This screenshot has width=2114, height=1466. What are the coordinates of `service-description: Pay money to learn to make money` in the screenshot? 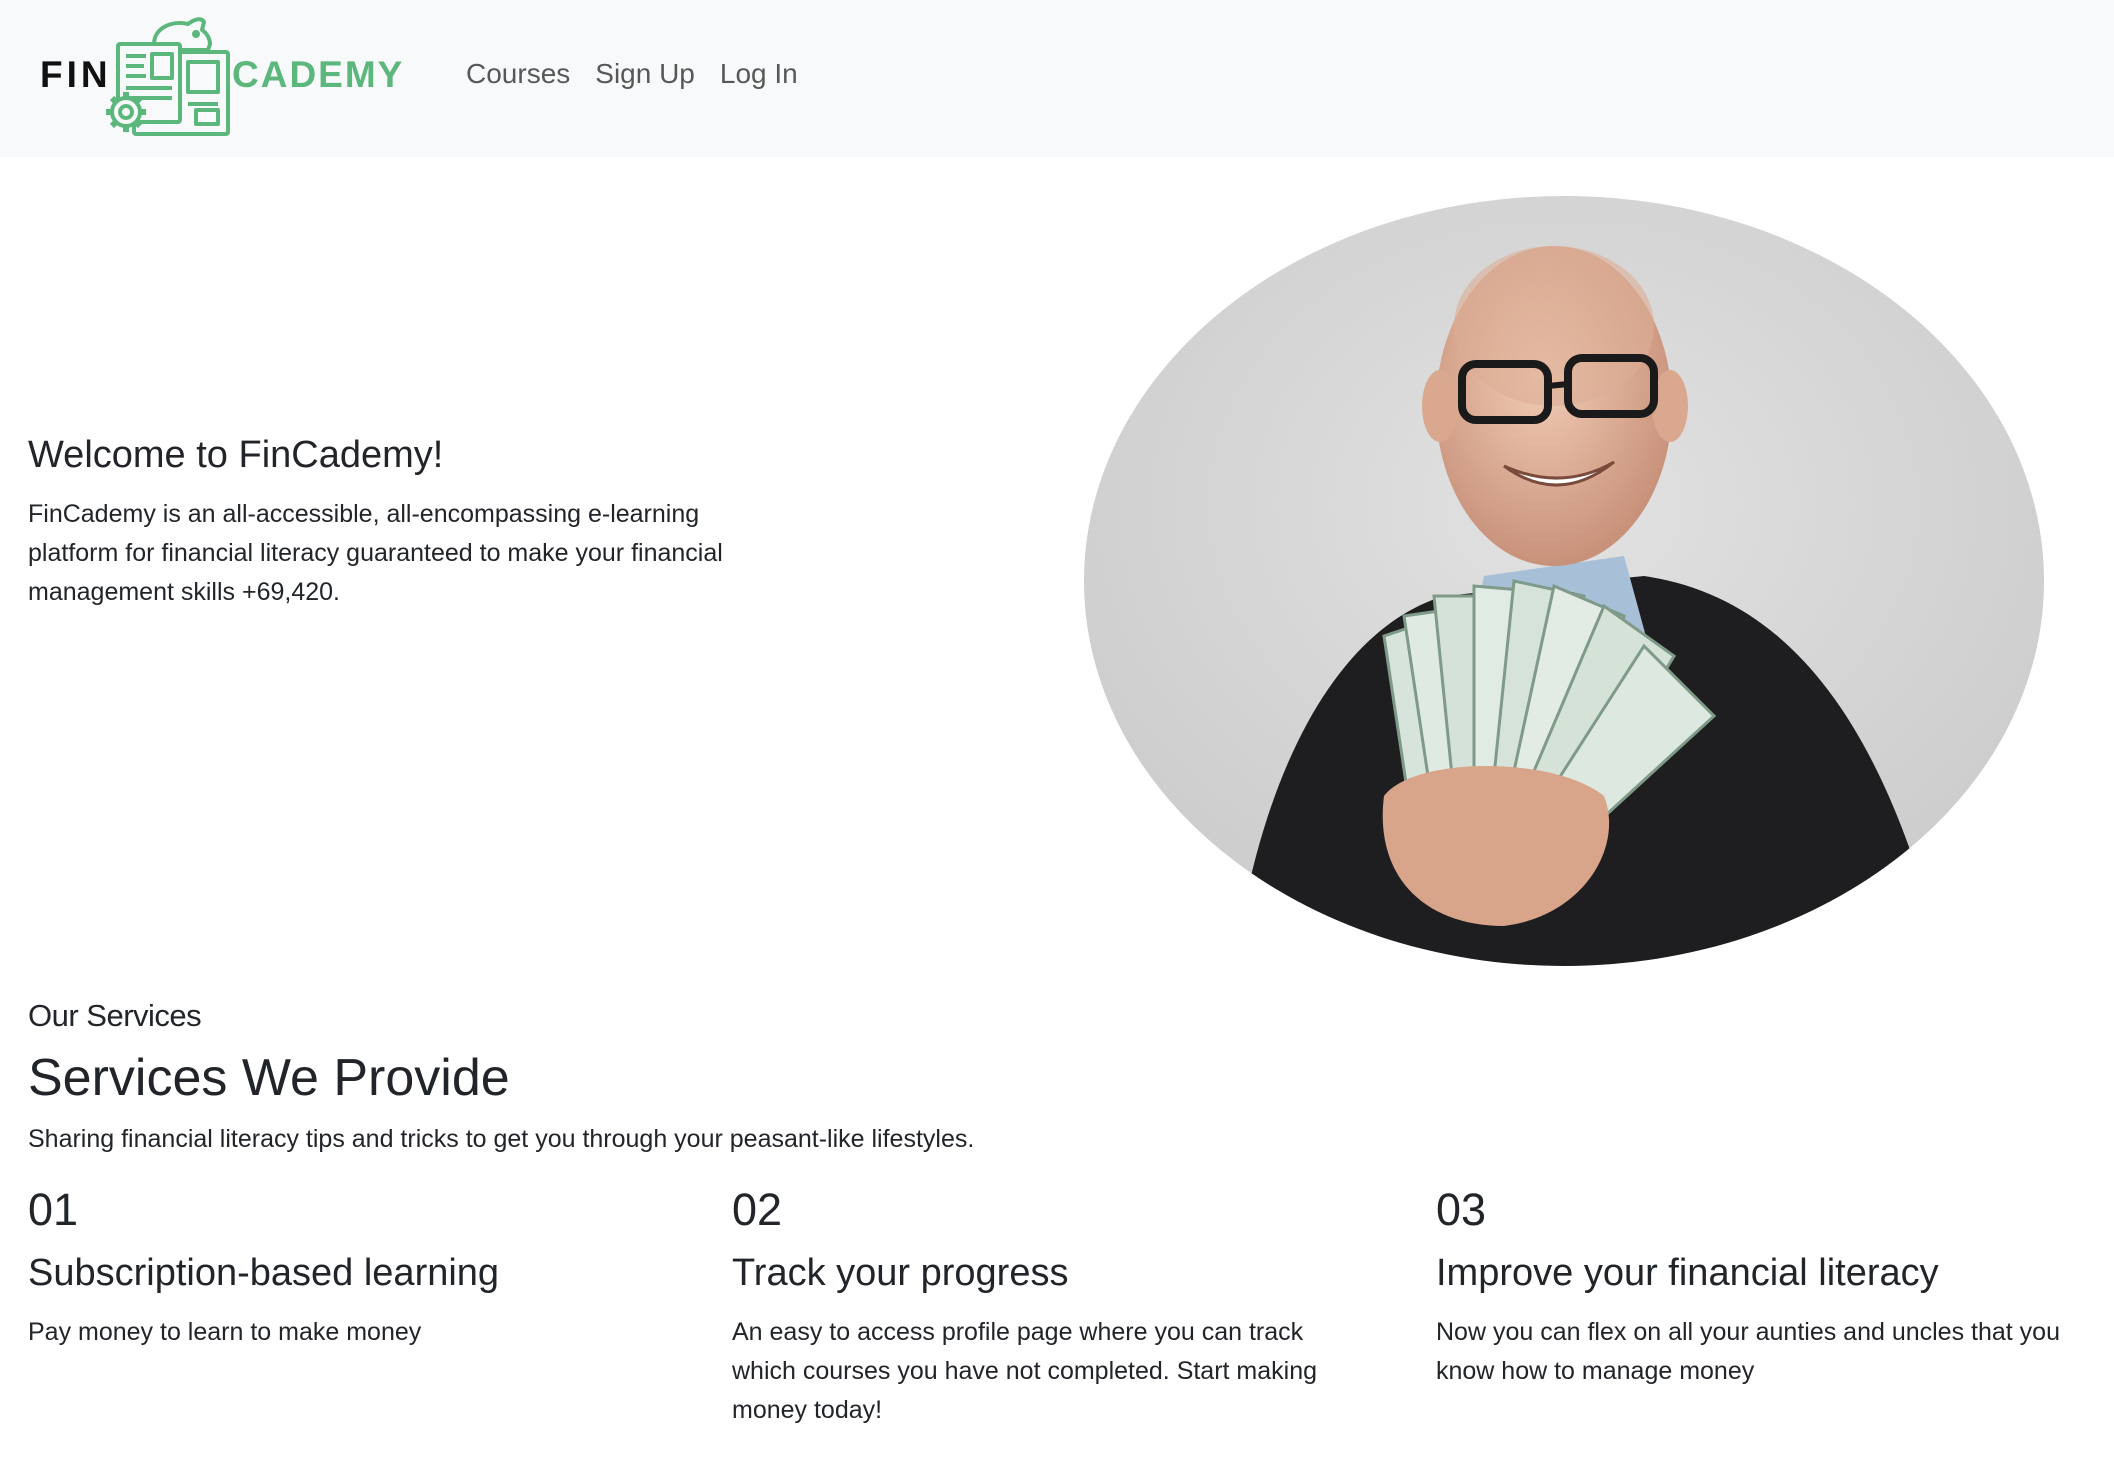 It's located at (225, 1332).